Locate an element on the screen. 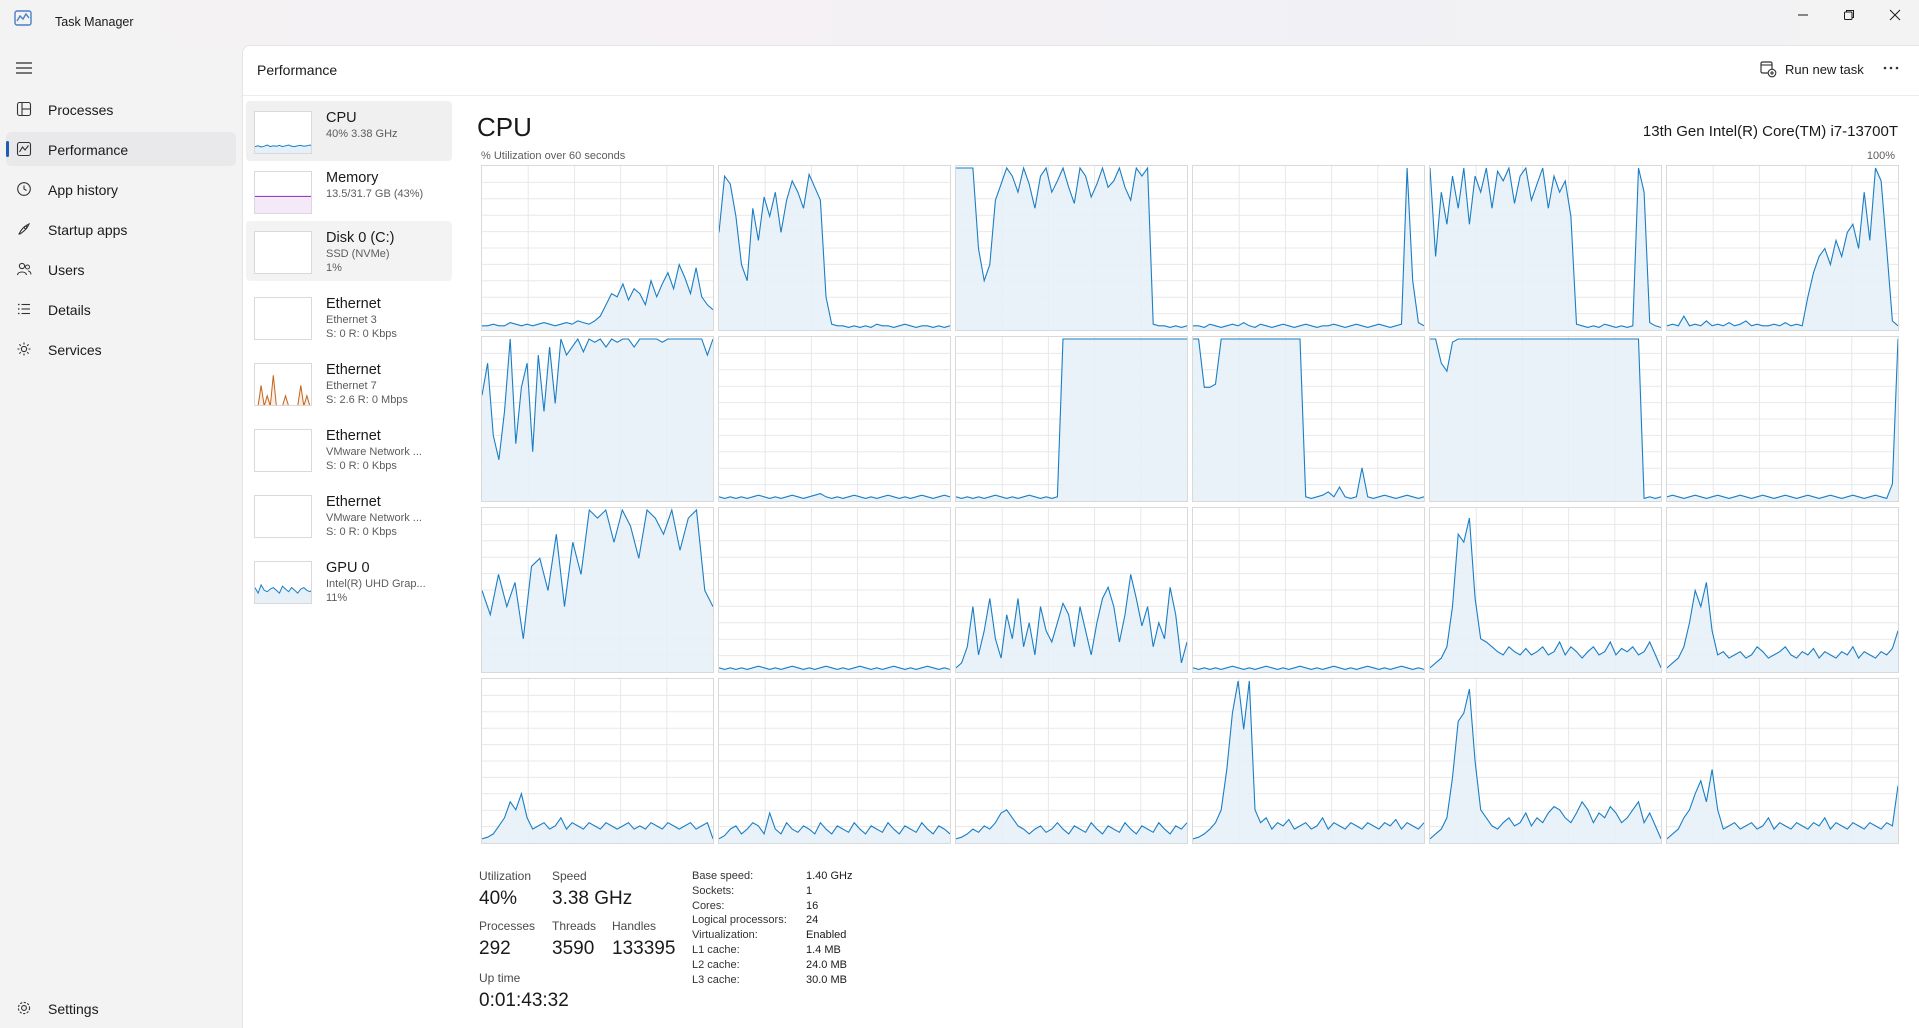 This screenshot has width=1919, height=1028. nav-label: Performance is located at coordinates (88, 150).